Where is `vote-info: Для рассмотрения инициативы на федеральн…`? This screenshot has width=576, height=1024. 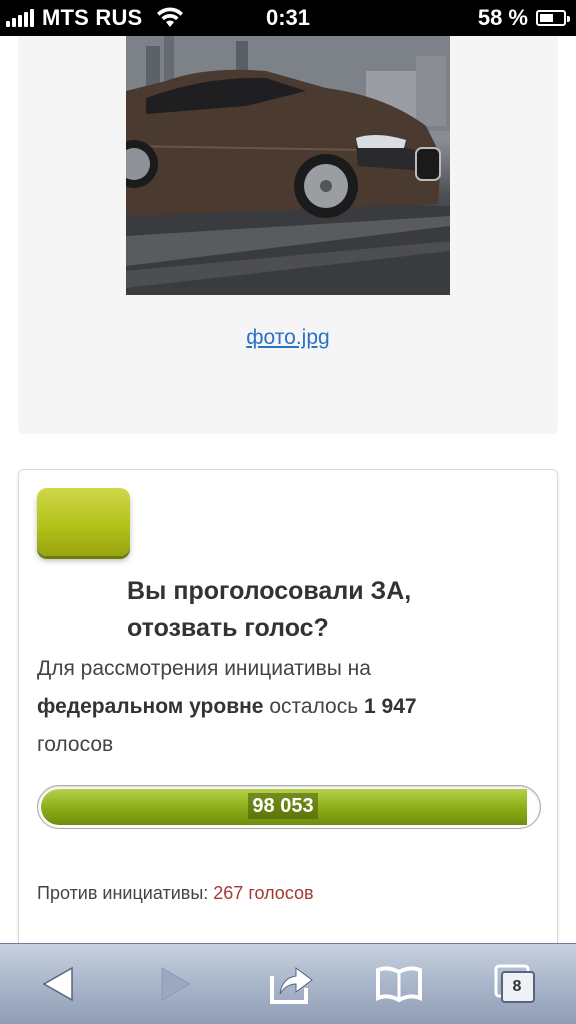
vote-info: Для рассмотрения инициативы на федеральн… is located at coordinates (287, 707).